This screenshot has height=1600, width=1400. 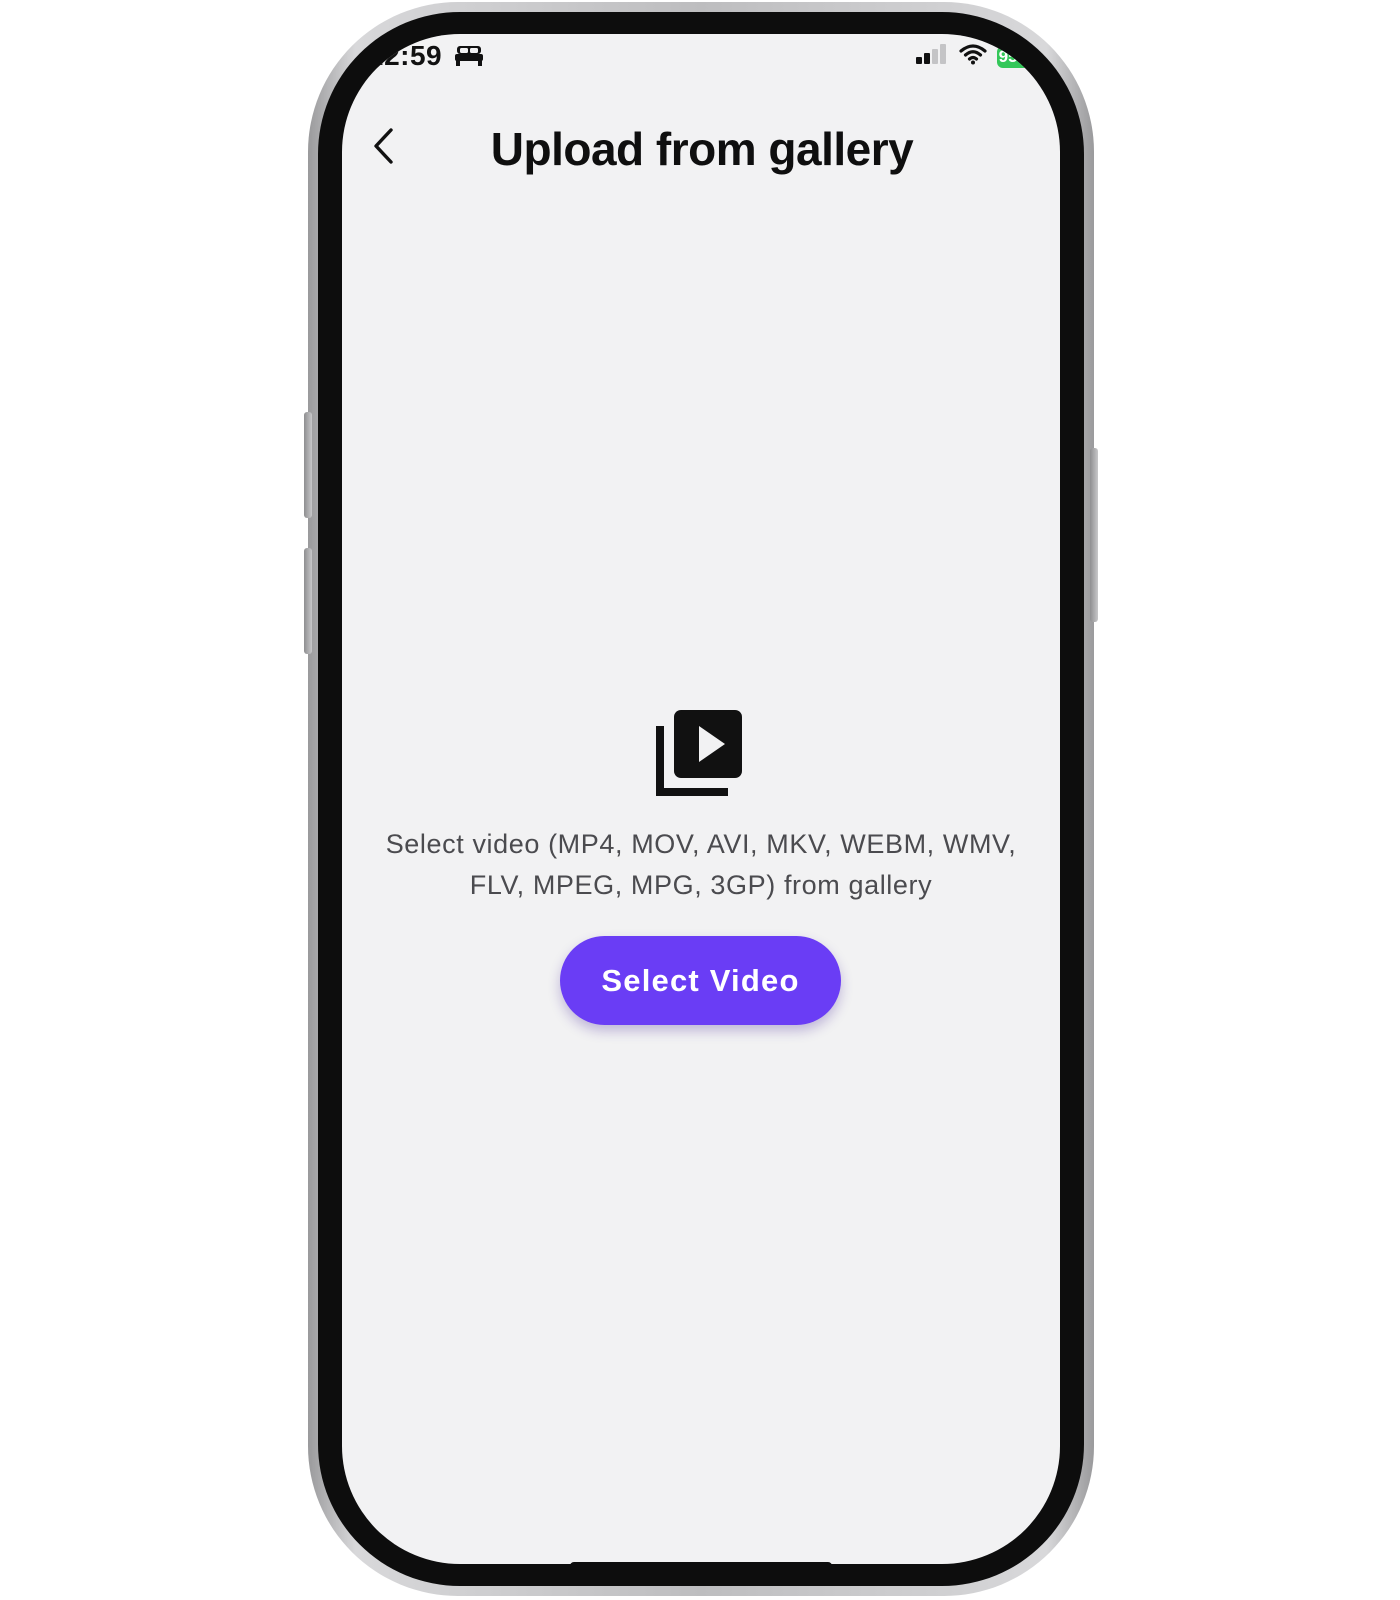 I want to click on battery-charging-icon: 95 ⚡, so click(x=1017, y=56).